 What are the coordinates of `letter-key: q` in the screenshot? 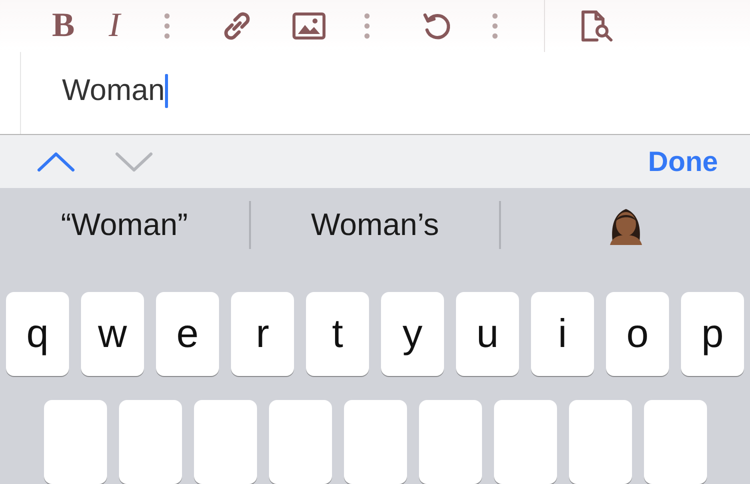 It's located at (37, 334).